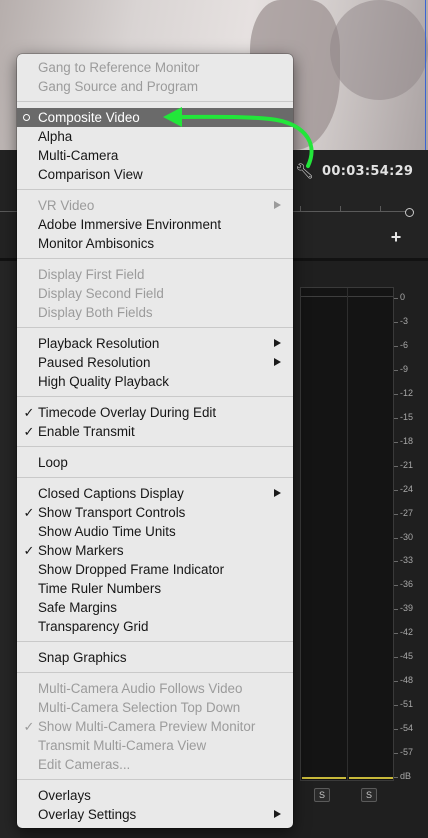  I want to click on menu-item-multi-camera-audio-follows-video: Multi-Camera Audio Follows Video, so click(155, 688).